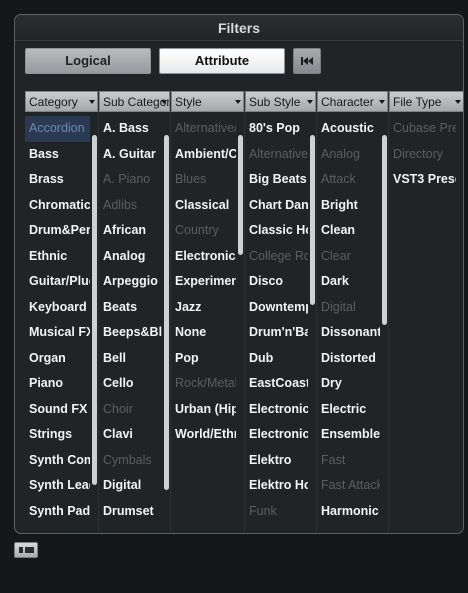 The image size is (468, 593). I want to click on column-header-character: Character, so click(352, 101).